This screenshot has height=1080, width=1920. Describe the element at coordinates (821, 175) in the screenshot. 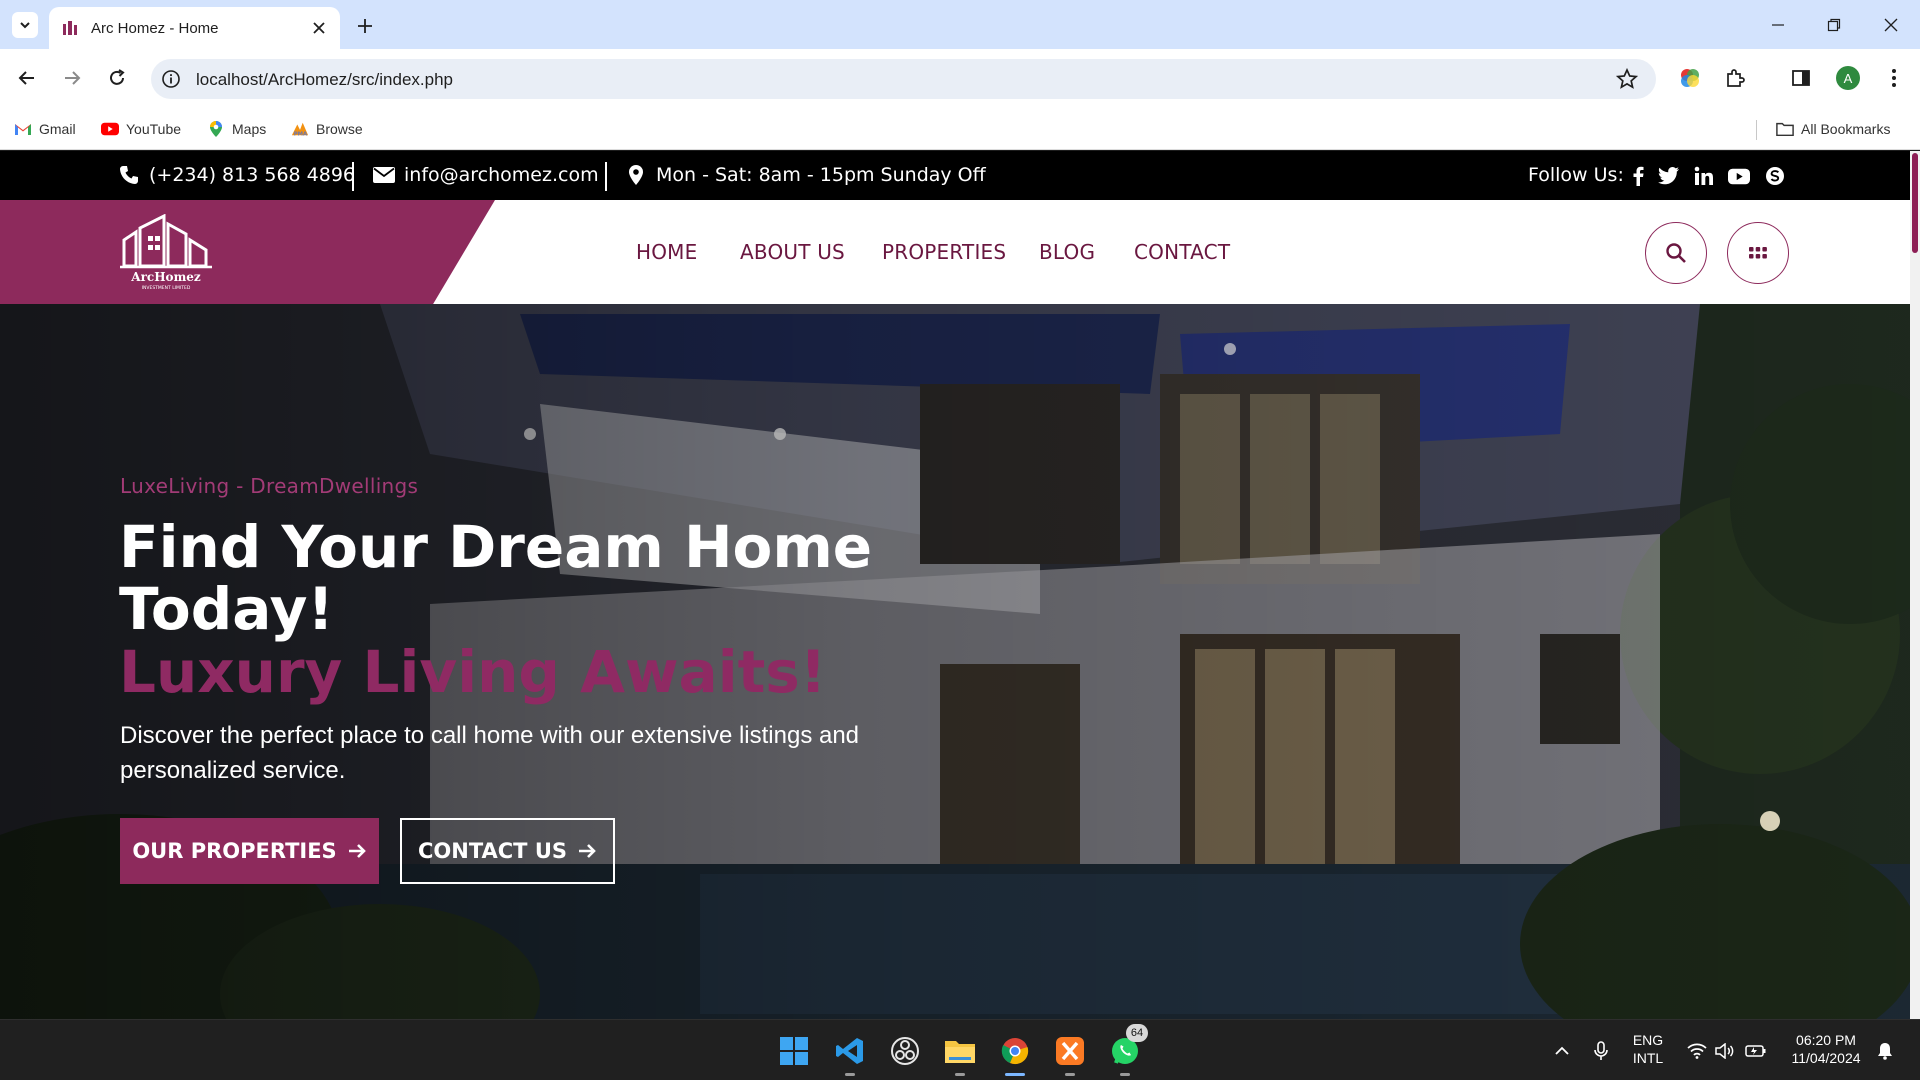

I see `hours-text: Mon - Sat: 8am - 15pm Sunday Off` at that location.